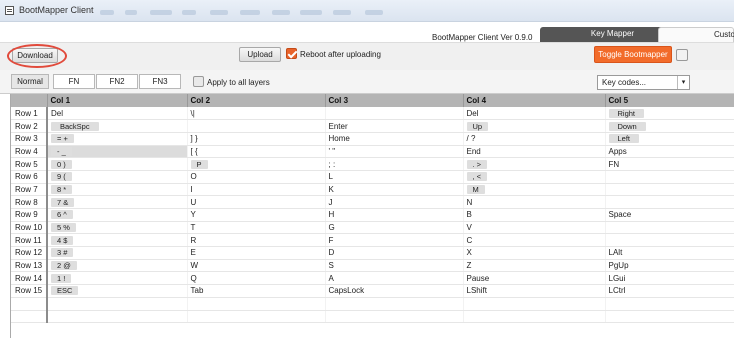  I want to click on chevron-down-icon: ▾, so click(683, 82).